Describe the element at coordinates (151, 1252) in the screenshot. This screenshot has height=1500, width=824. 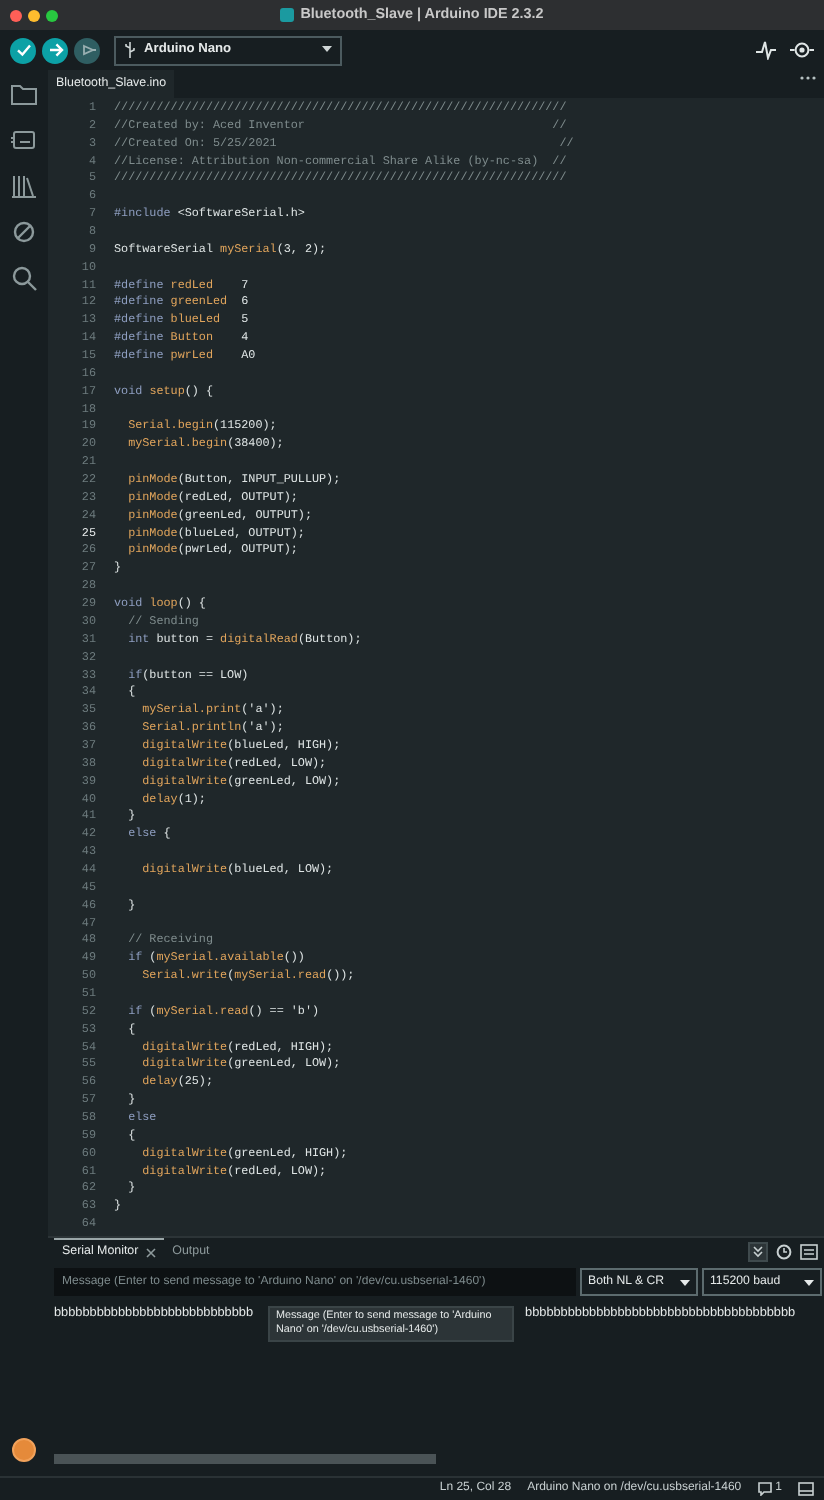
I see `close-icon` at that location.